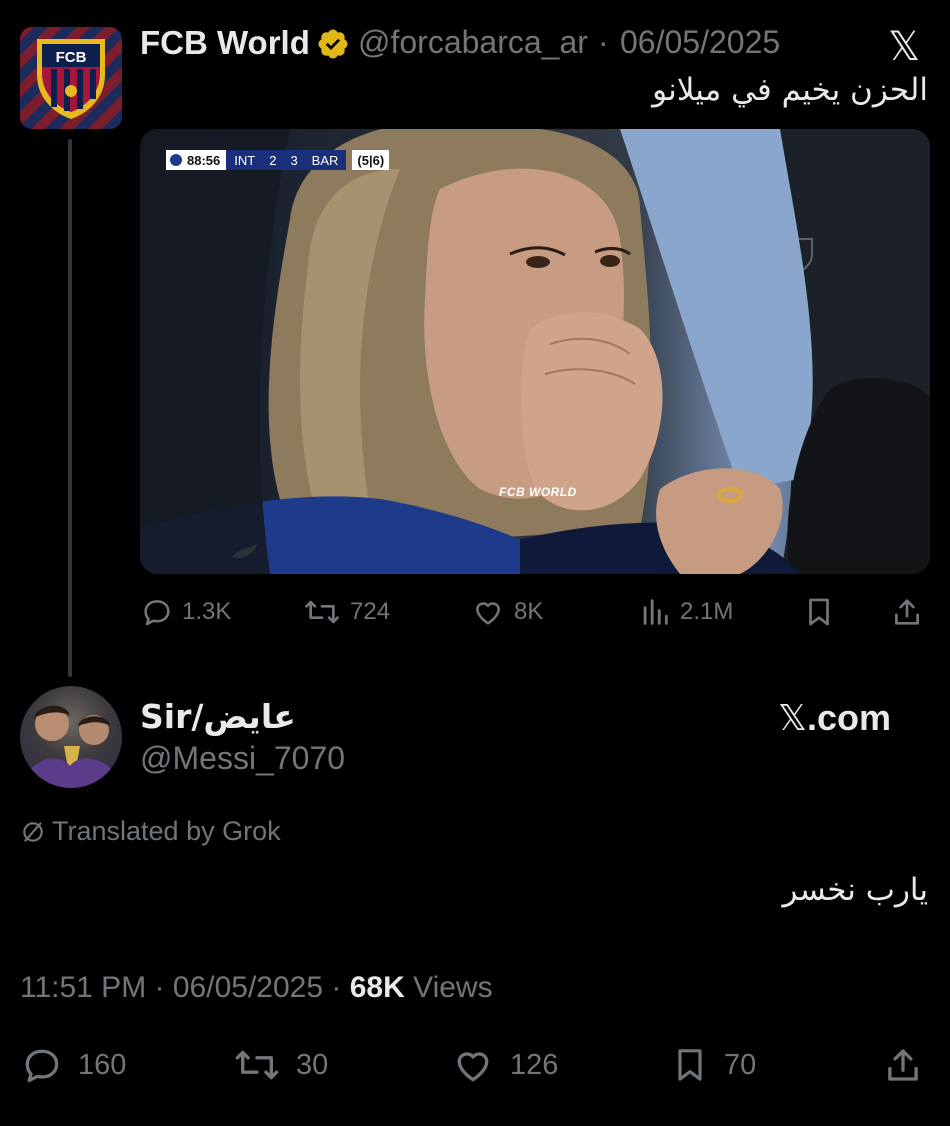 The image size is (950, 1126). Describe the element at coordinates (371, 160) in the screenshot. I see `aggregate-score: (5|6)` at that location.